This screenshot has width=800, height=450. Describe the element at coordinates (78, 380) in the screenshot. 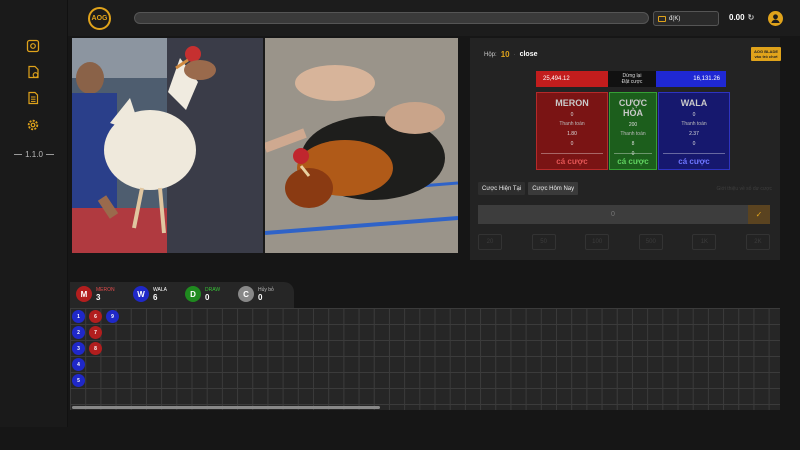

I see `result-ball: 5` at that location.